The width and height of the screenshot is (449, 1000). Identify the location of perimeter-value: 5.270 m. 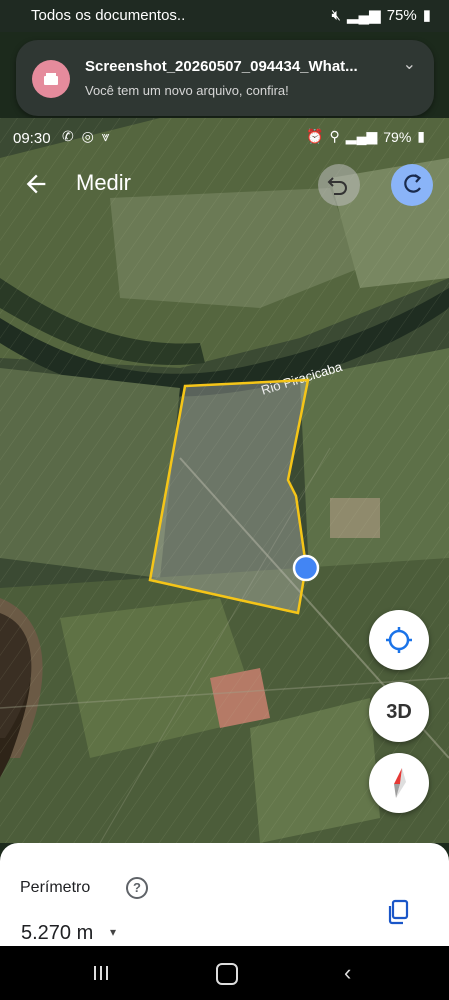
(57, 933).